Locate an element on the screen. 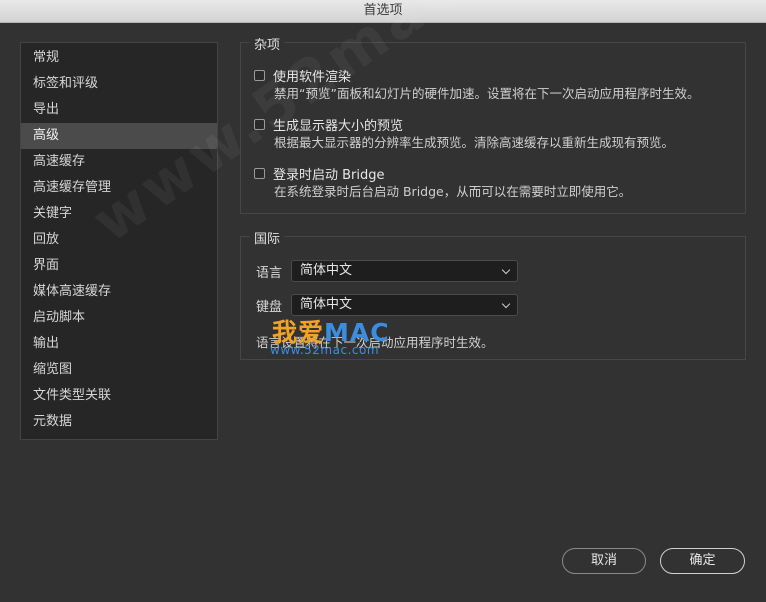 Image resolution: width=766 pixels, height=602 pixels. sidebar-item-media-cache: 媒体高速缓存 is located at coordinates (119, 292).